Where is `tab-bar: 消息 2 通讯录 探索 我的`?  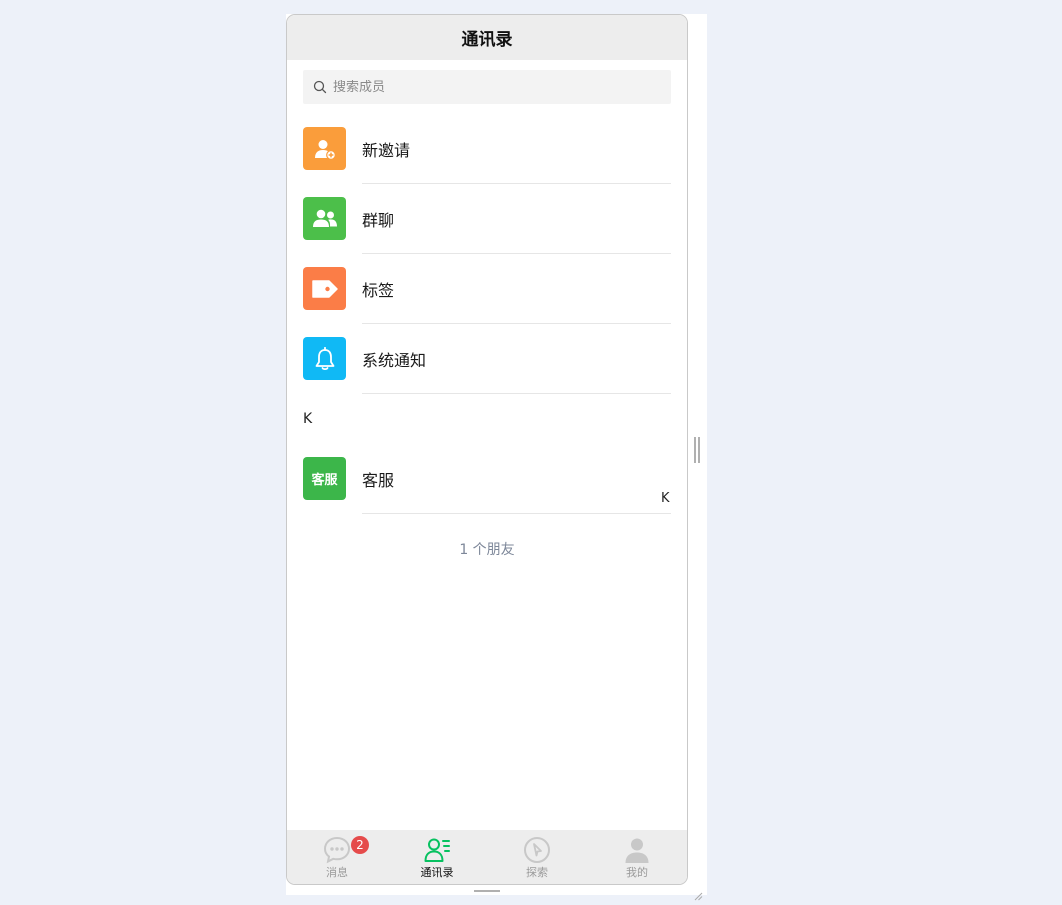
tab-bar: 消息 2 通讯录 探索 我的 is located at coordinates (487, 857).